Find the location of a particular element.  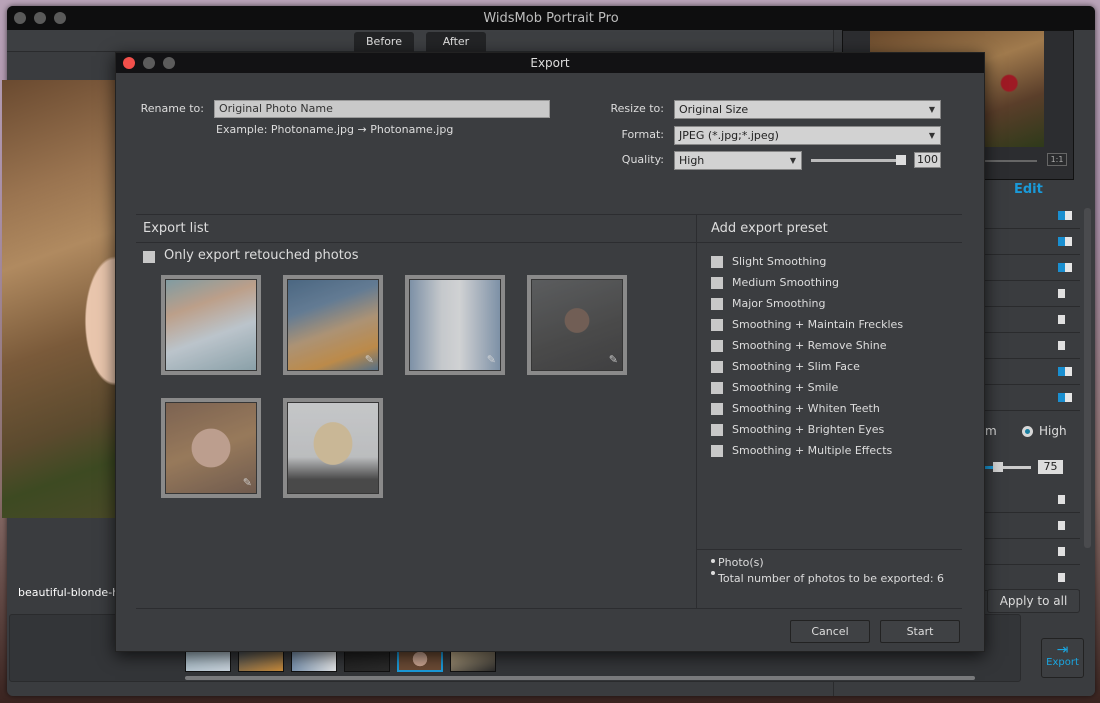

preset-label: Smoothing + Brighten Eyes is located at coordinates (808, 429).